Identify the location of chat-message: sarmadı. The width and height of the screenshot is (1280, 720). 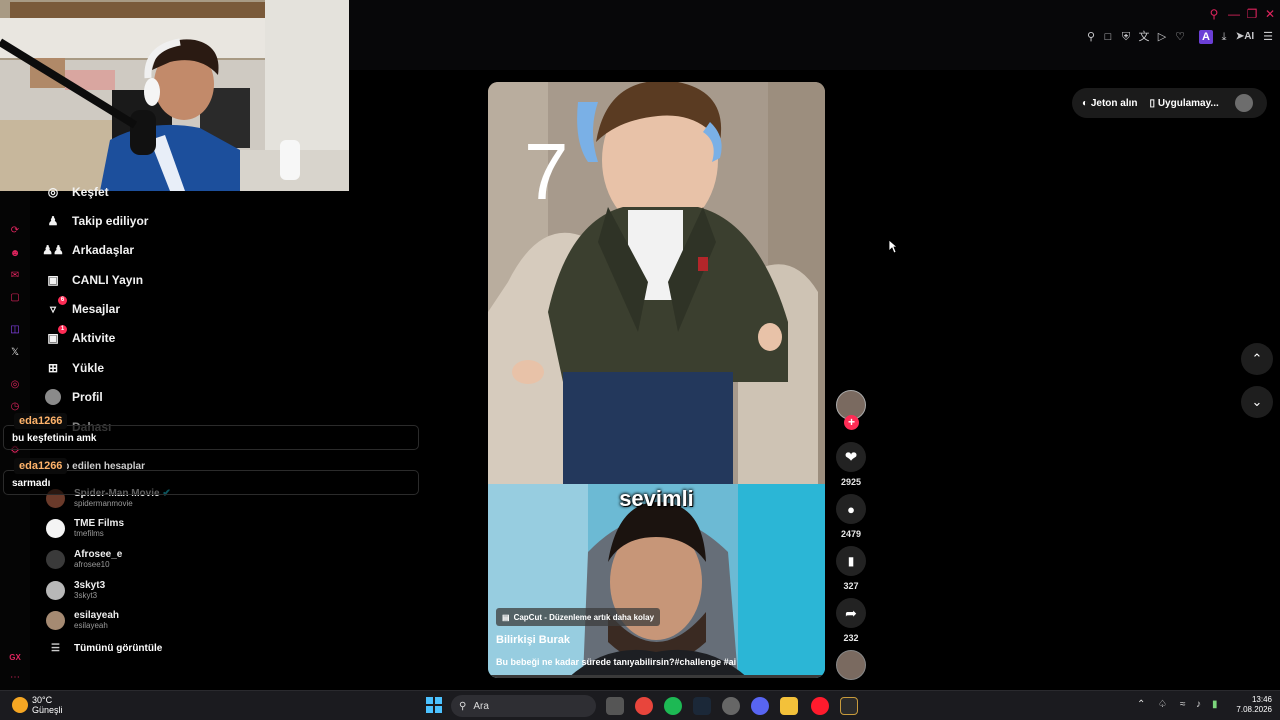
(211, 482).